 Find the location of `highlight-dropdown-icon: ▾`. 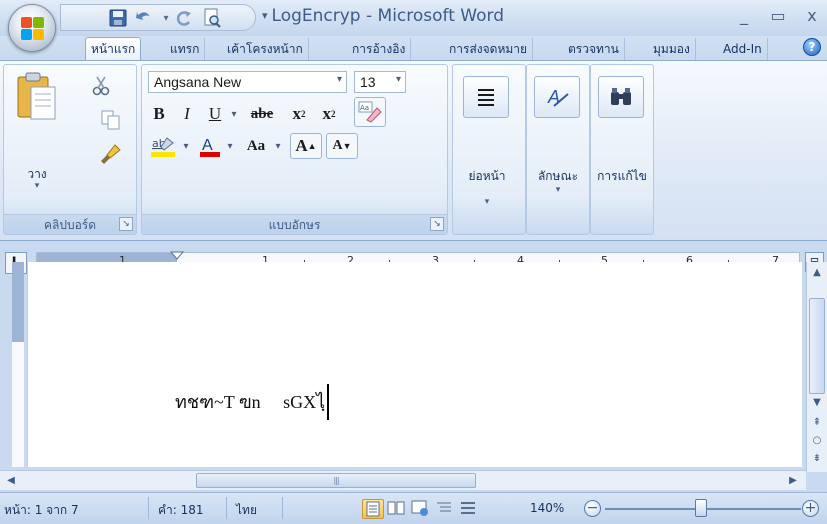

highlight-dropdown-icon: ▾ is located at coordinates (186, 146).